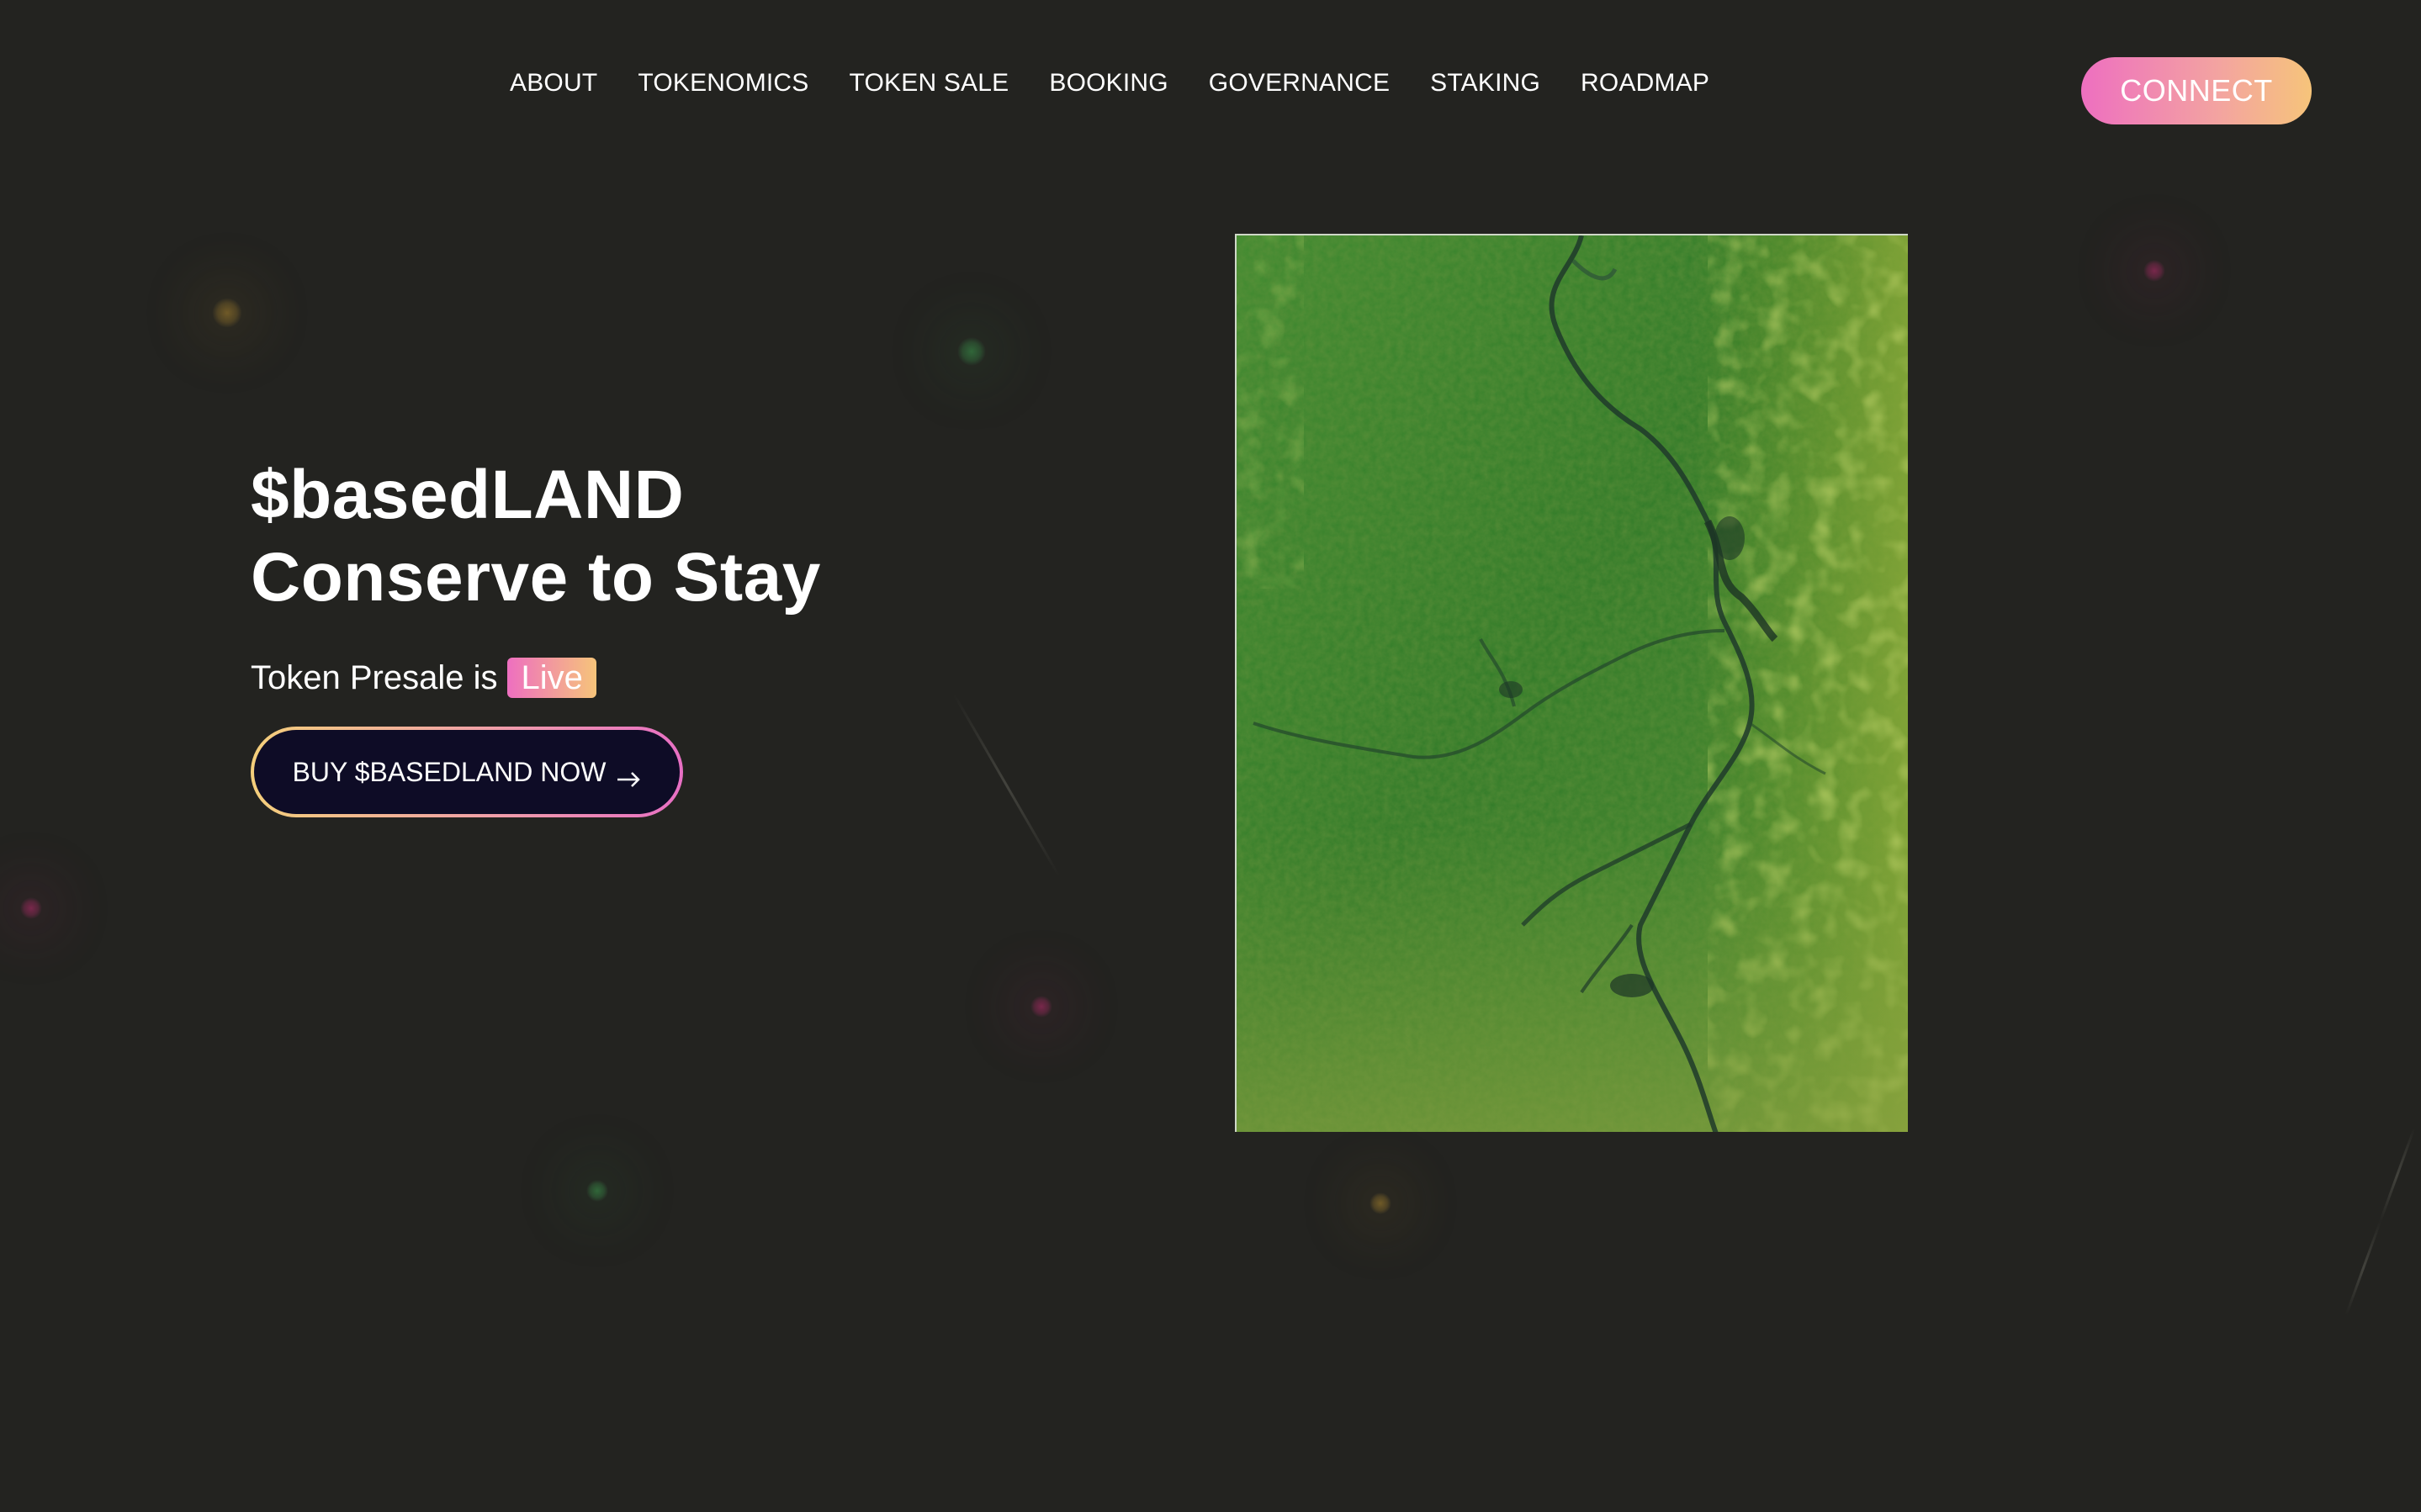  What do you see at coordinates (629, 775) in the screenshot?
I see `arrow-right-icon` at bounding box center [629, 775].